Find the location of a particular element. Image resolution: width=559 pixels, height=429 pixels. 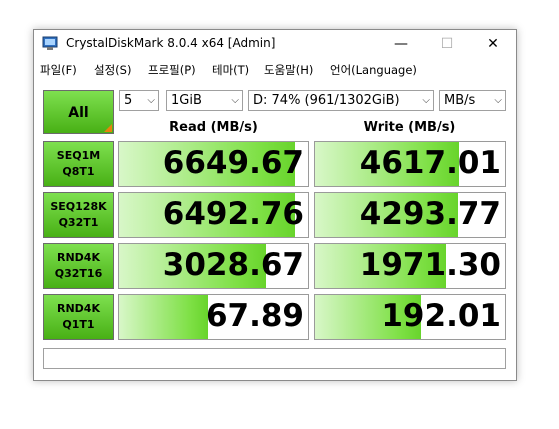

read-value: 6492.76 is located at coordinates (233, 214).